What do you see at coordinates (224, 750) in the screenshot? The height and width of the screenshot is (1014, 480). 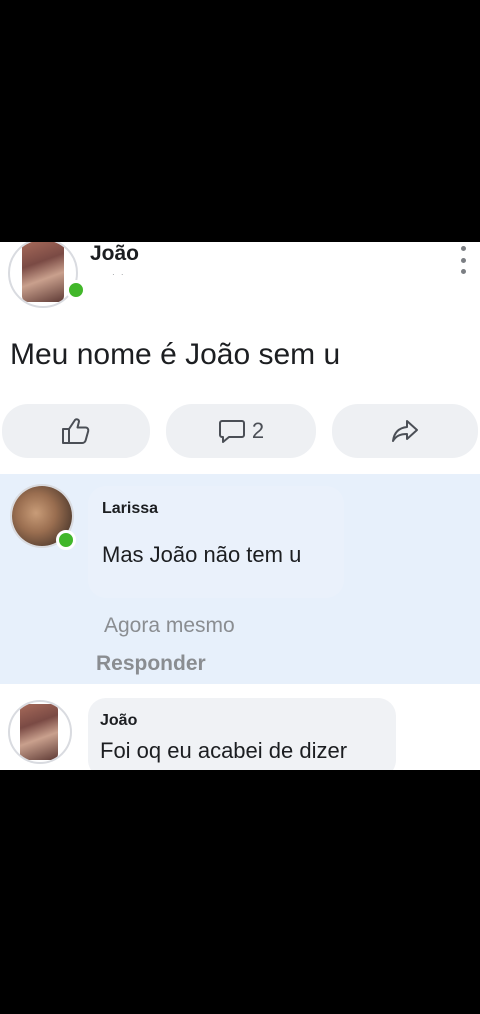 I see `comment-text: Foi oq eu acabei de dizer` at bounding box center [224, 750].